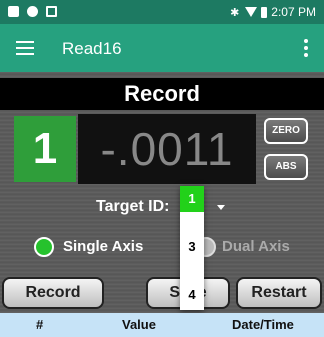 The image size is (324, 337). What do you see at coordinates (162, 325) in the screenshot?
I see `table-header: # Value Date/Time` at bounding box center [162, 325].